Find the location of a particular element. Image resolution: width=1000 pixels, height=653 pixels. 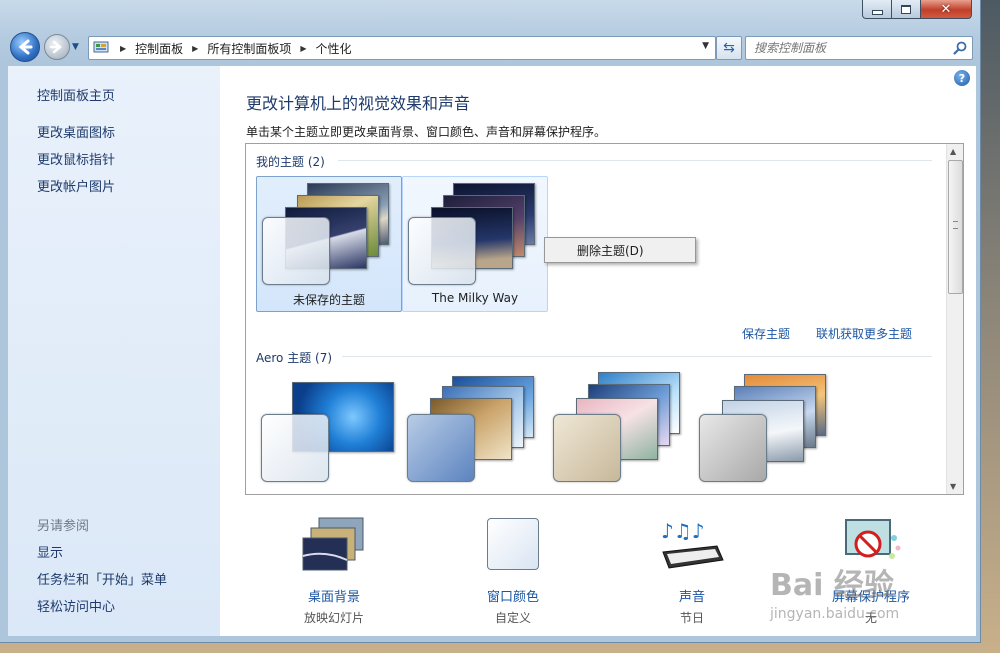

help-icon: ? is located at coordinates (962, 78).